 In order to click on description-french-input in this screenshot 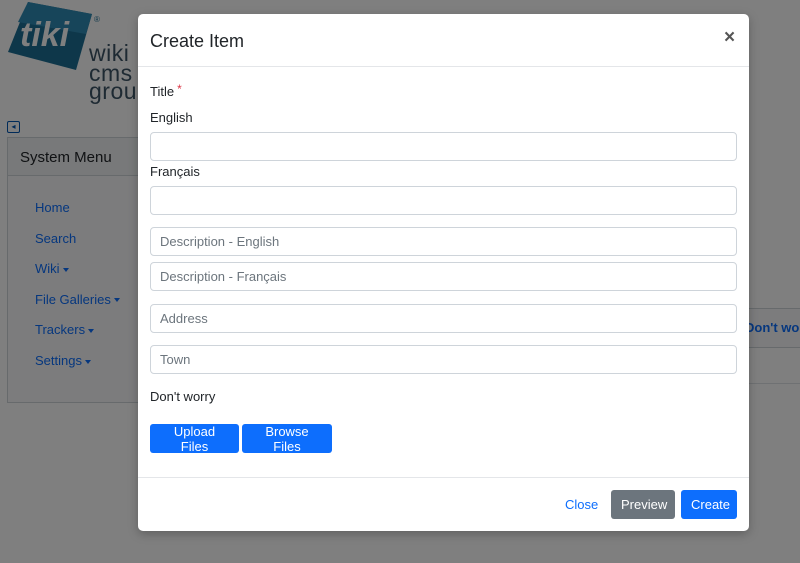, I will do `click(443, 276)`.